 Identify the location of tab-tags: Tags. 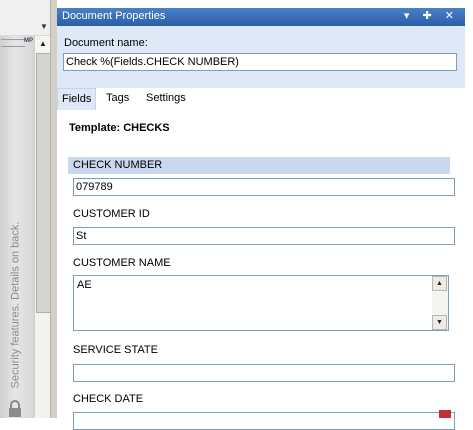
(117, 98).